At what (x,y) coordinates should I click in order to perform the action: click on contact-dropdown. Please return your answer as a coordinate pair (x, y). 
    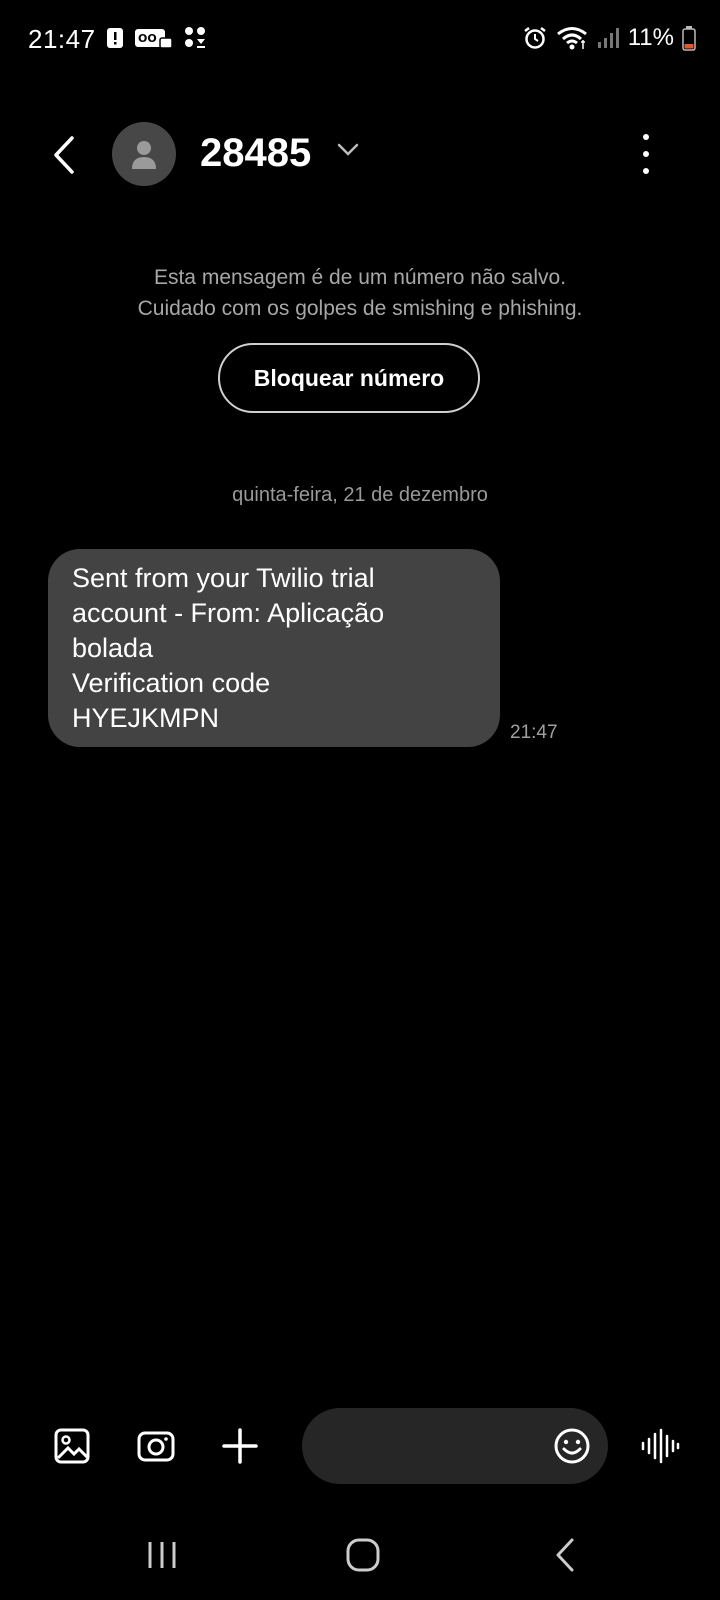
    Looking at the image, I should click on (348, 152).